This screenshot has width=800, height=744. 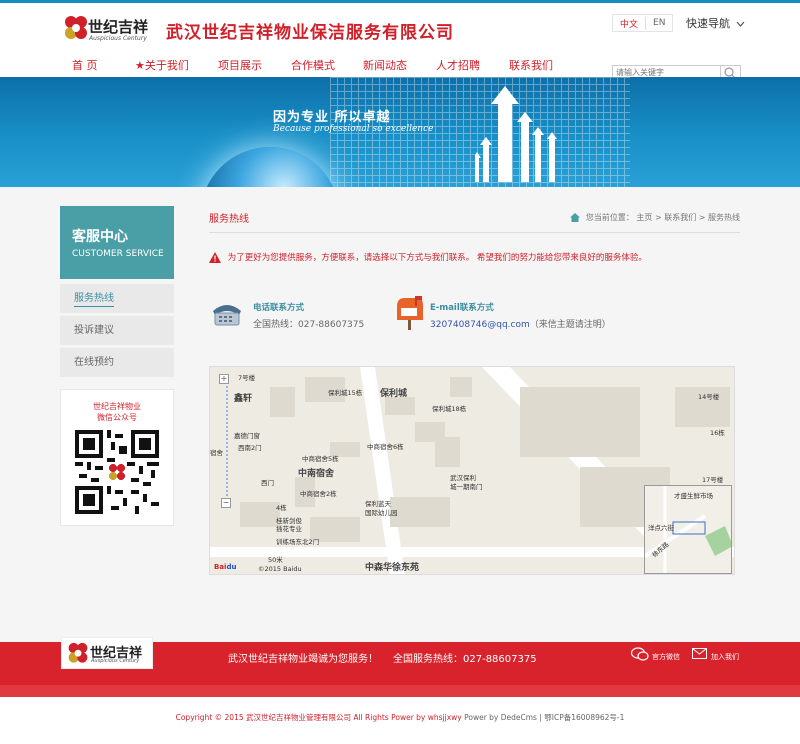 What do you see at coordinates (575, 217) in the screenshot?
I see `home-icon` at bounding box center [575, 217].